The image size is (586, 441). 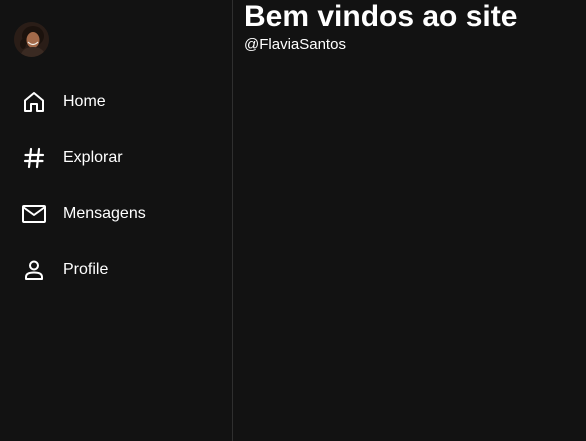 What do you see at coordinates (34, 102) in the screenshot?
I see `home-icon` at bounding box center [34, 102].